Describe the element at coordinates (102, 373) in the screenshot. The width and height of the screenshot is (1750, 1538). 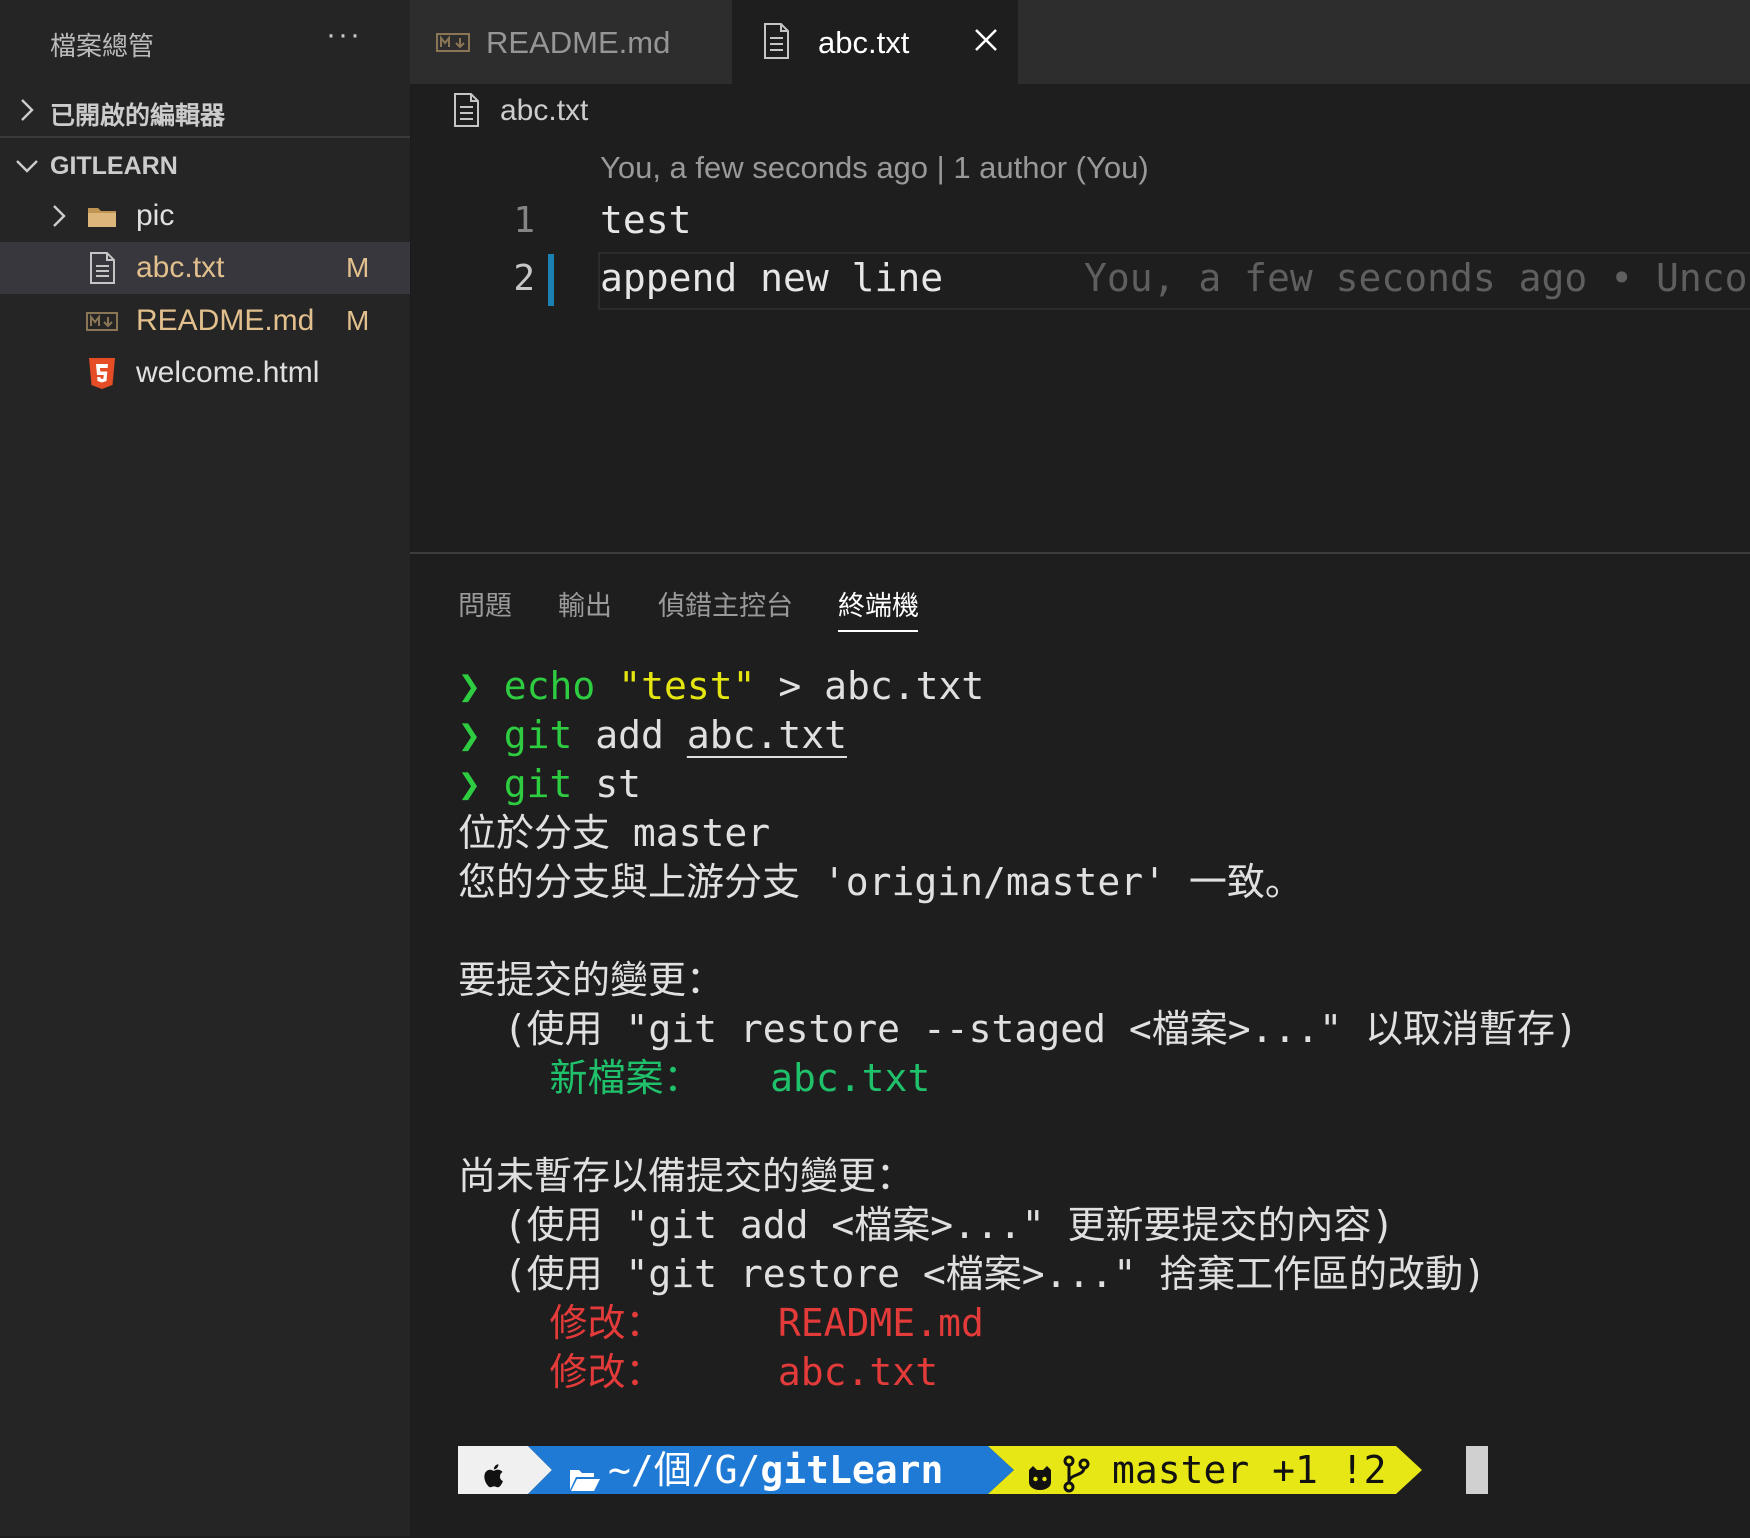
I see `html5-icon` at that location.